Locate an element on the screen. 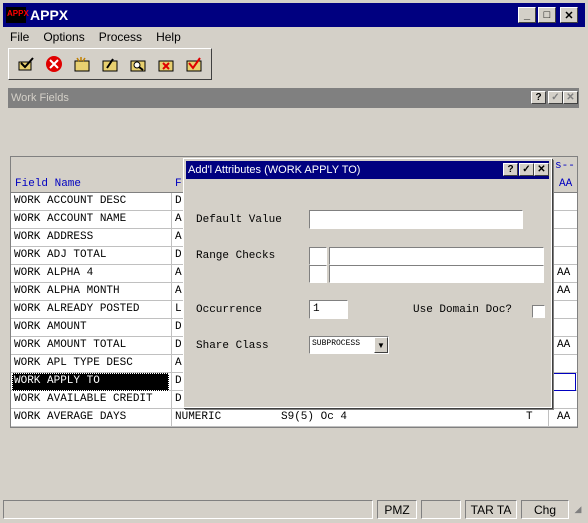  dialog-ok-button: ✓ is located at coordinates (526, 169).